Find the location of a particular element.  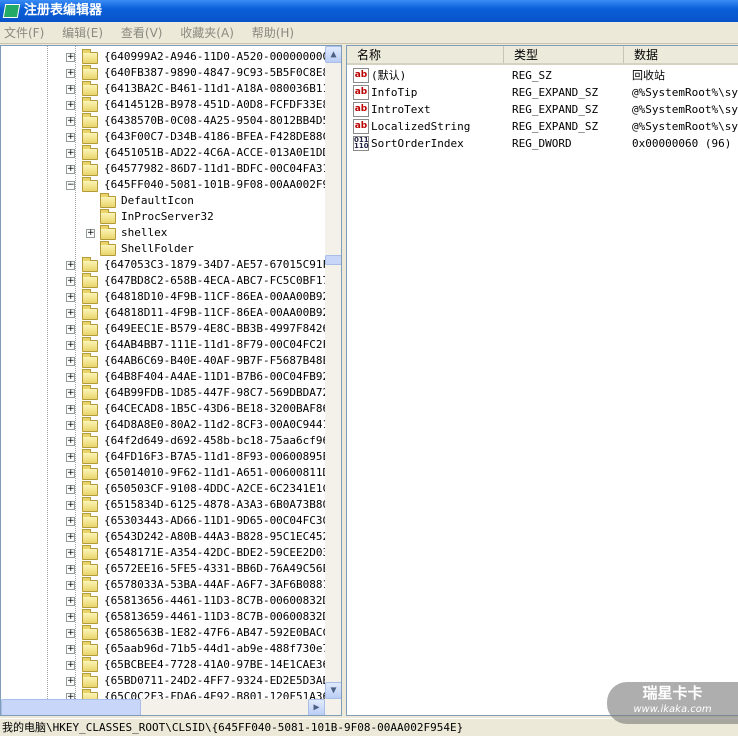

tree-node: + {64577982-86D7-11d1-BDFC-00C04FA31009 is located at coordinates (171, 169).